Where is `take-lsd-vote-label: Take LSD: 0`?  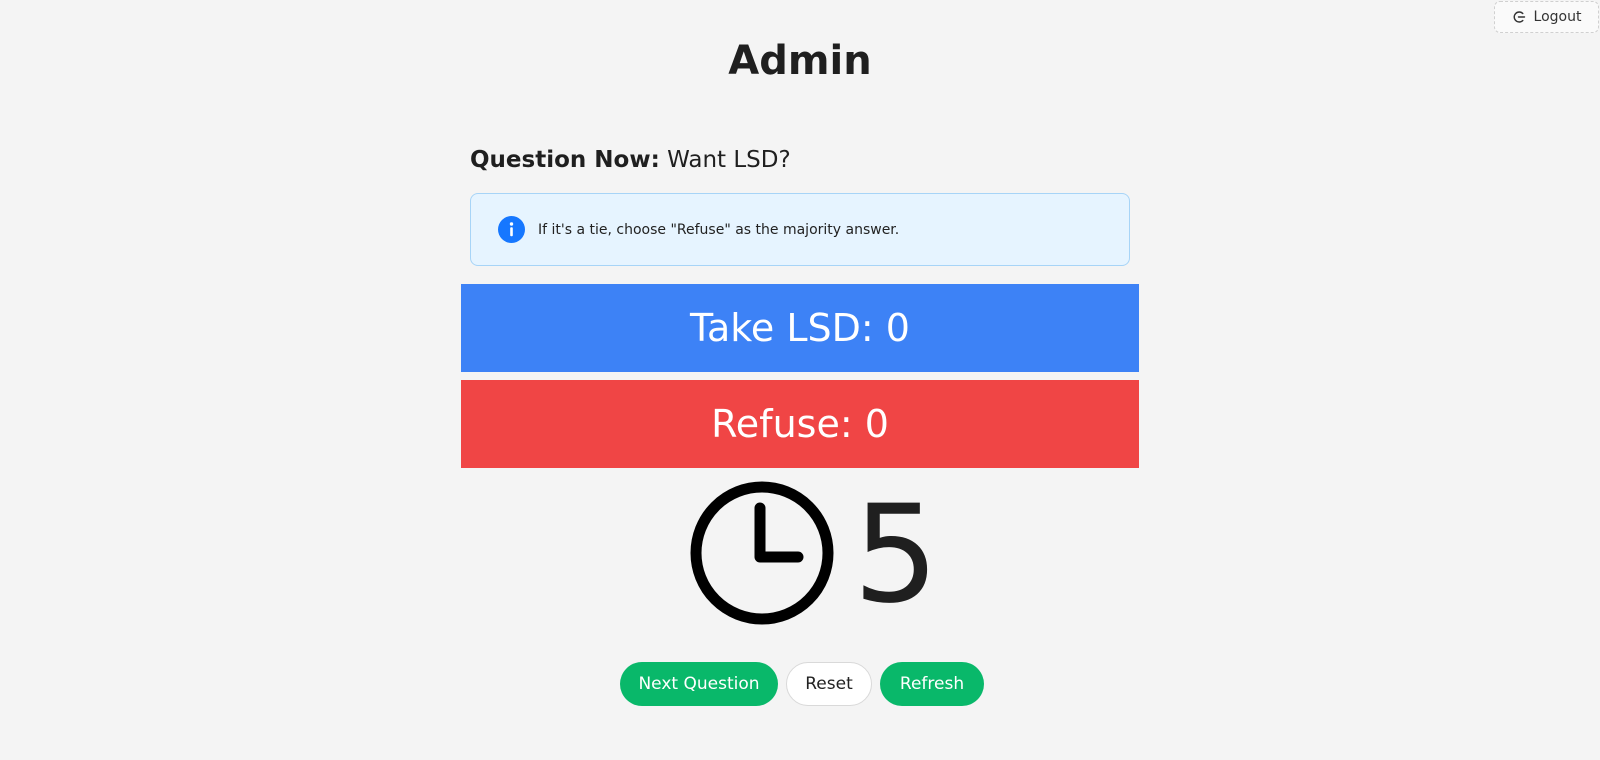
take-lsd-vote-label: Take LSD: 0 is located at coordinates (800, 328).